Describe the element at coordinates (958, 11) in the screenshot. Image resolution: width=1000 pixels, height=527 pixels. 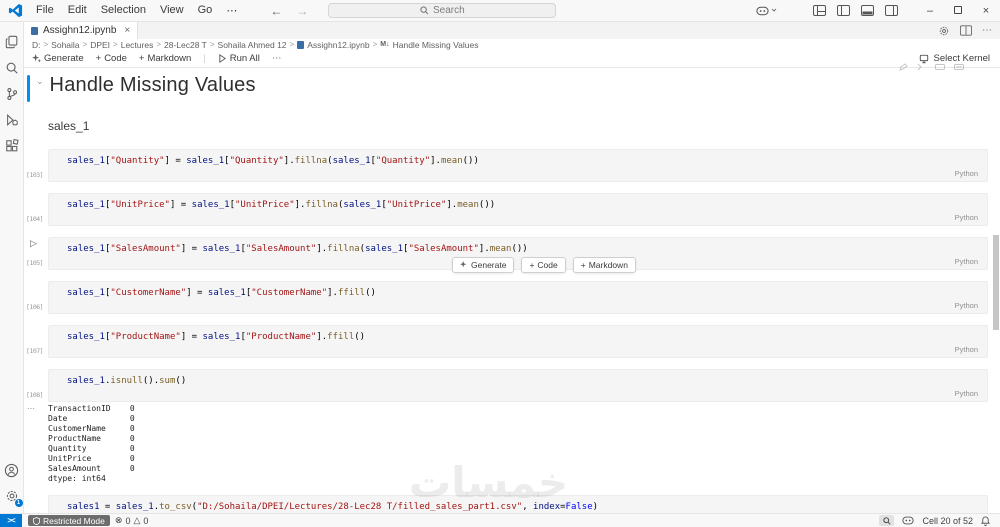
I see `maximize-button` at that location.